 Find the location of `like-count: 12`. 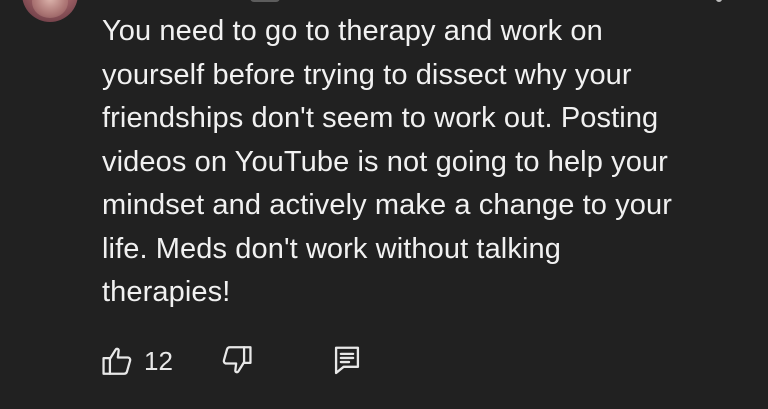

like-count: 12 is located at coordinates (158, 361).